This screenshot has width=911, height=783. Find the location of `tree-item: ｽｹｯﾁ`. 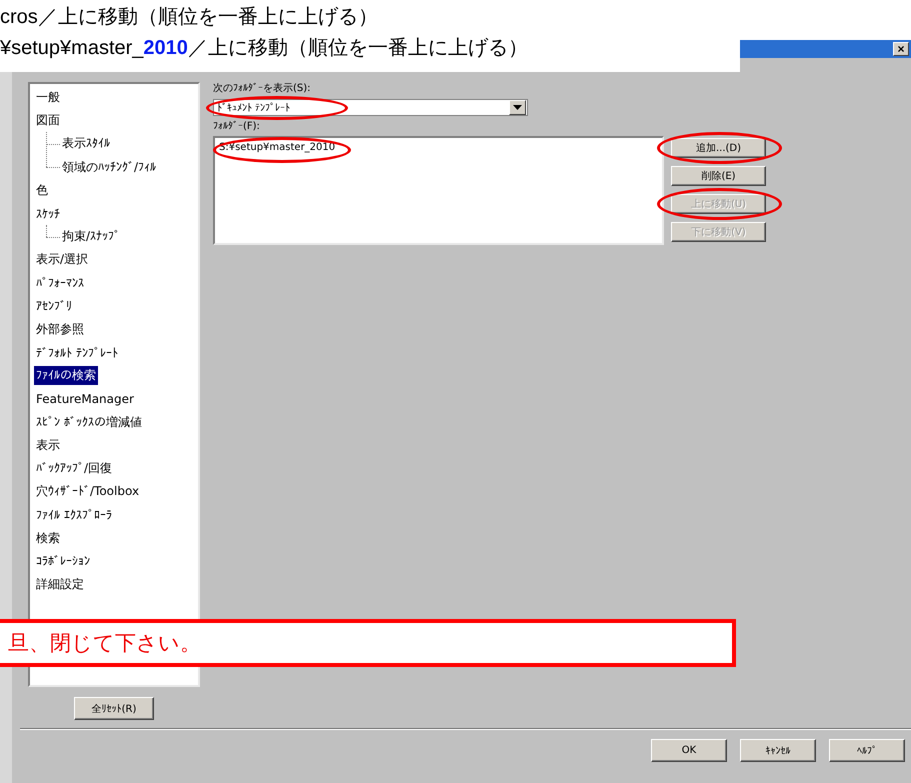

tree-item: ｽｹｯﾁ is located at coordinates (48, 214).